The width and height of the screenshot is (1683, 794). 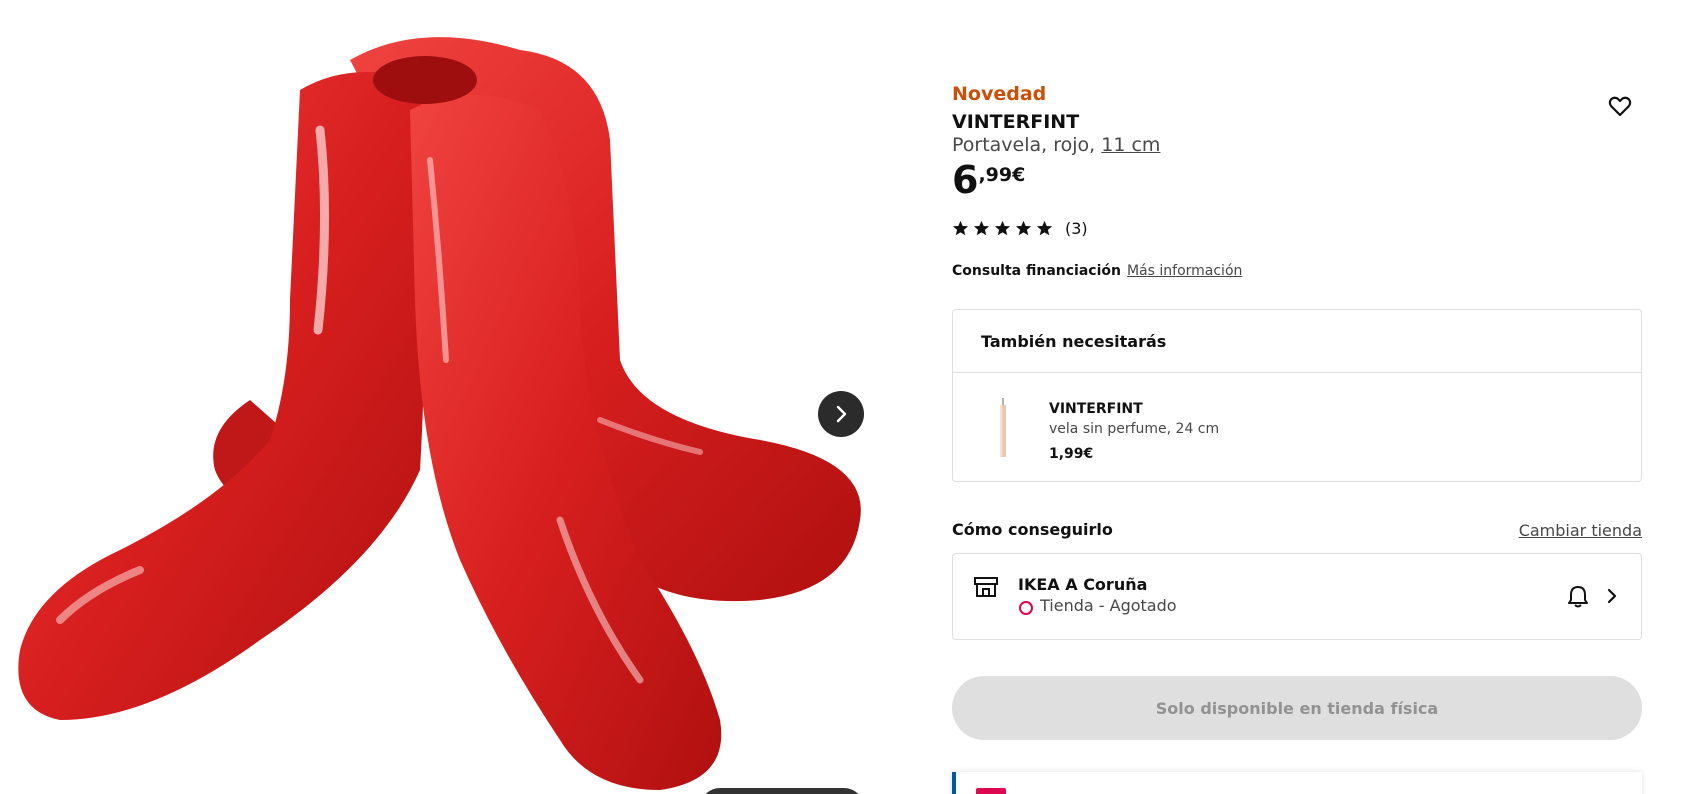 What do you see at coordinates (1074, 341) in the screenshot?
I see `also-needed-title: También necesitarás` at bounding box center [1074, 341].